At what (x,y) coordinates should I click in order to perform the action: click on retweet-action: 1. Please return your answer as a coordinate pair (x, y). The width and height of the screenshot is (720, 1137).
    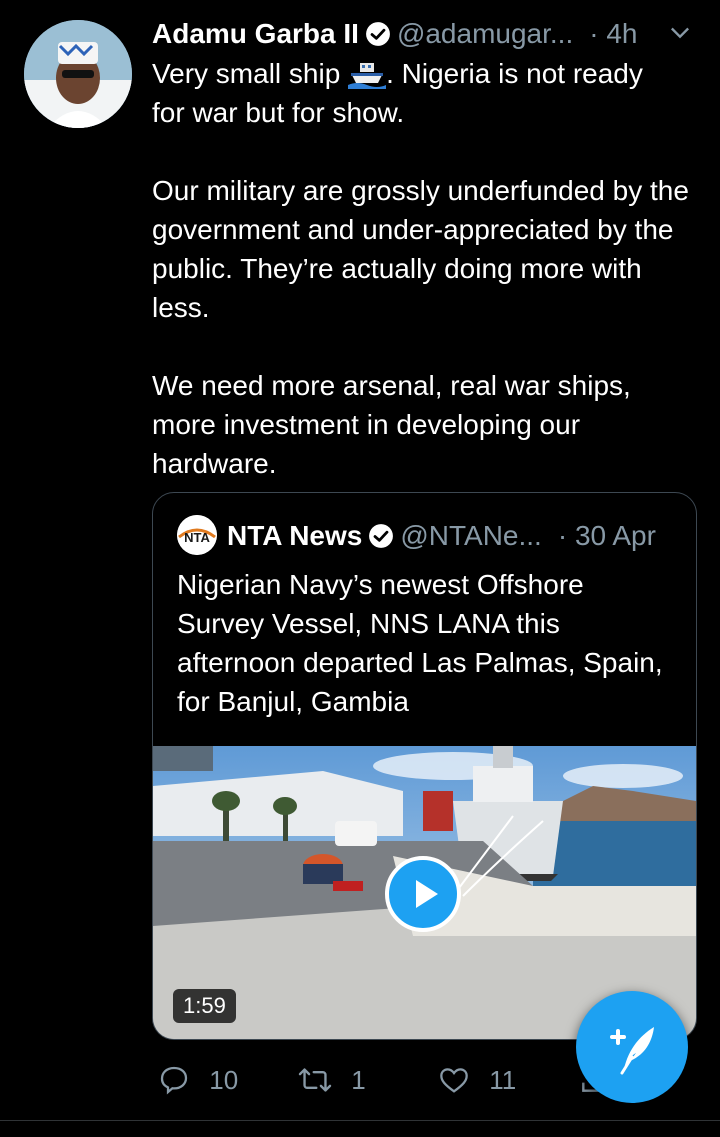
    Looking at the image, I should click on (332, 1080).